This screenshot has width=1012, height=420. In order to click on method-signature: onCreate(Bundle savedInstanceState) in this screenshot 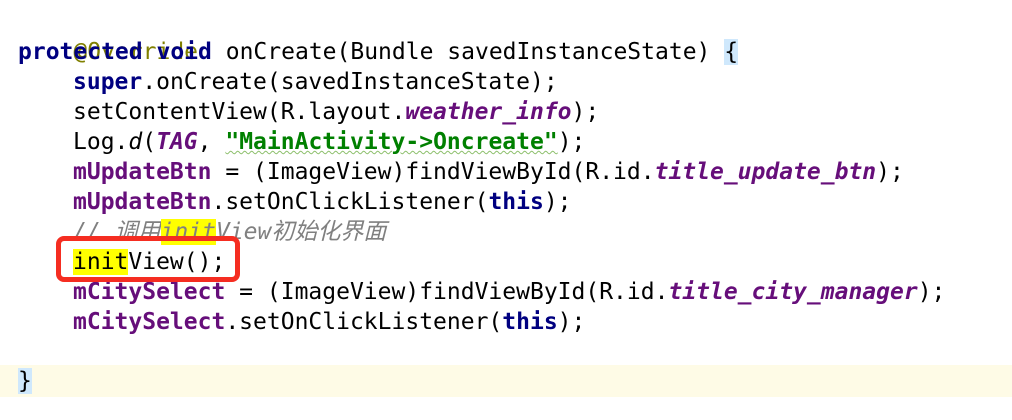, I will do `click(468, 52)`.